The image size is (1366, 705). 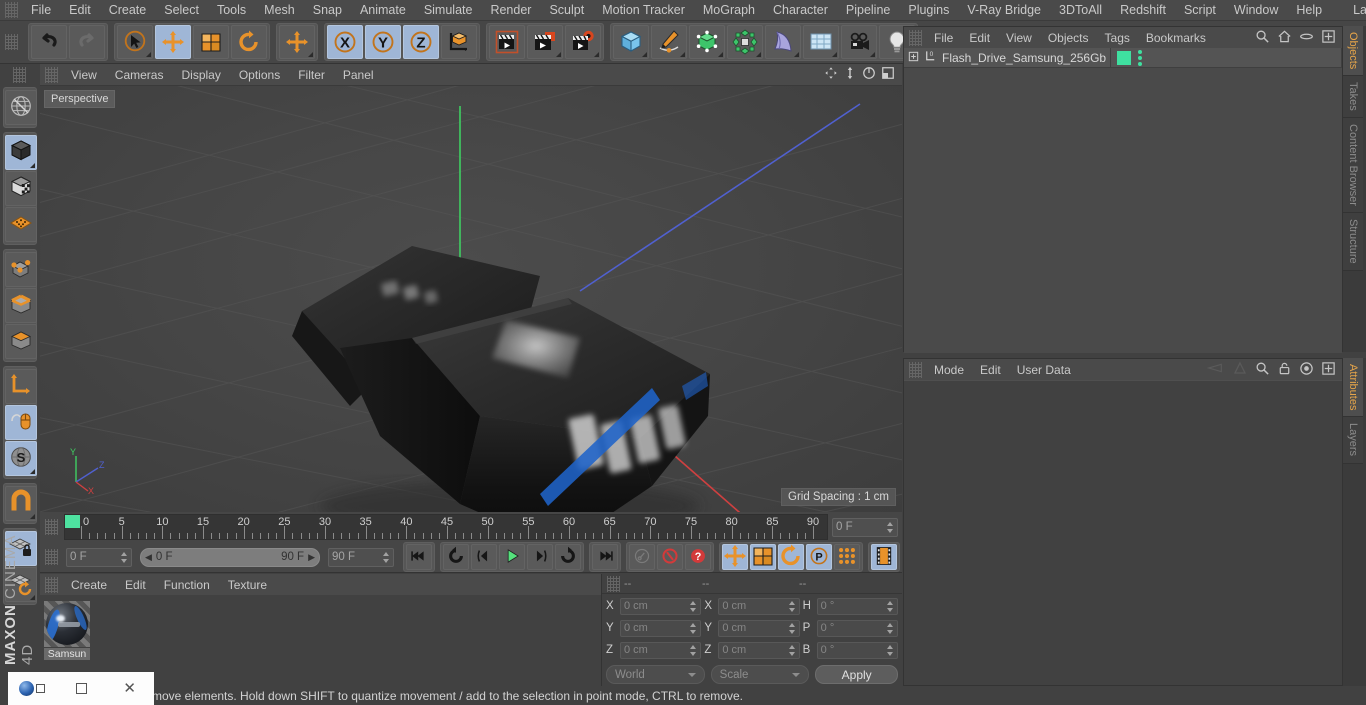 What do you see at coordinates (1226, 57) in the screenshot?
I see `object-tag-columns` at bounding box center [1226, 57].